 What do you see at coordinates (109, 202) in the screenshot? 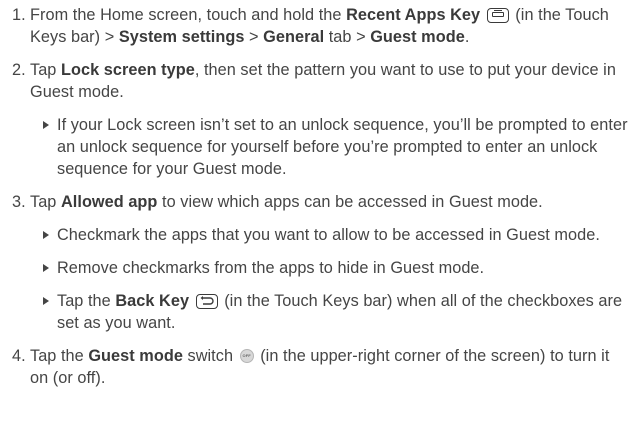
I see `allowed-app-label: Allowed app` at bounding box center [109, 202].